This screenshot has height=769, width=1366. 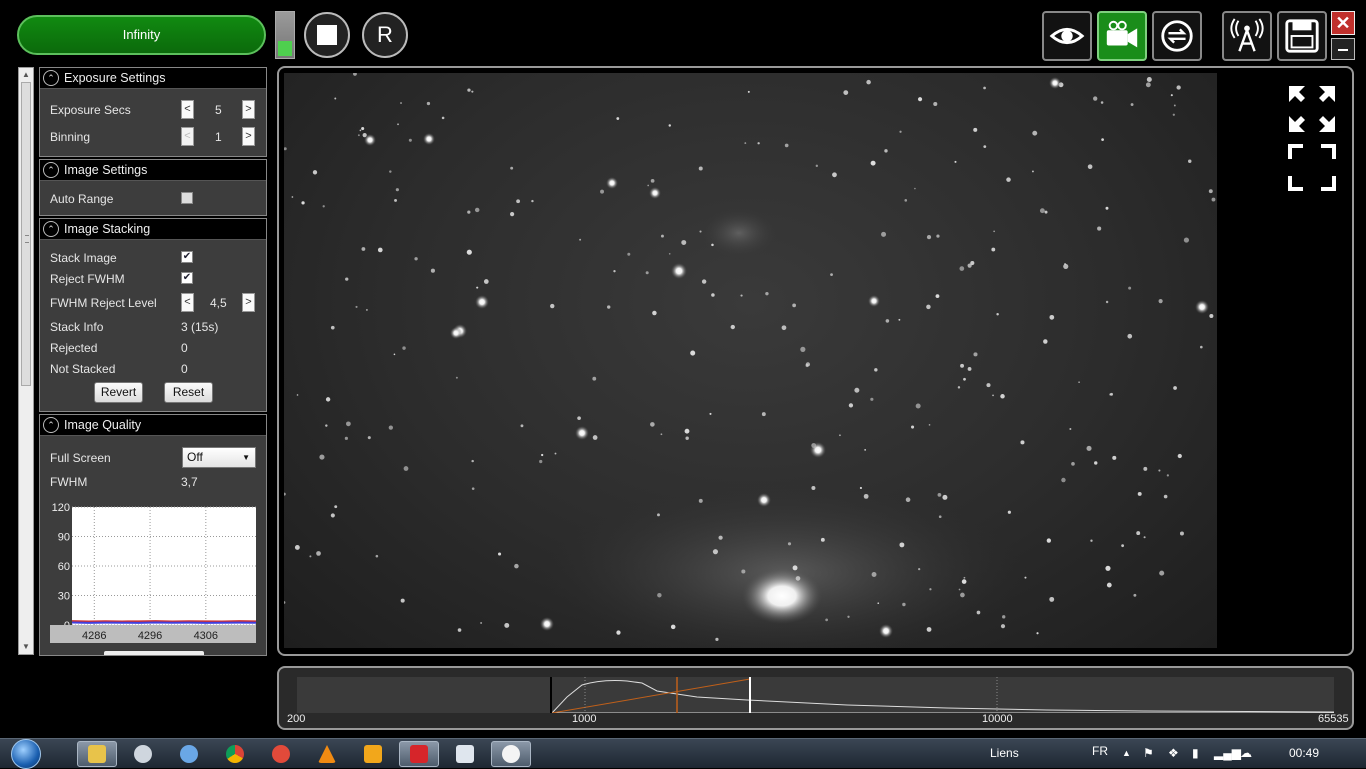 I want to click on mode-button: Infinity, so click(x=141, y=35).